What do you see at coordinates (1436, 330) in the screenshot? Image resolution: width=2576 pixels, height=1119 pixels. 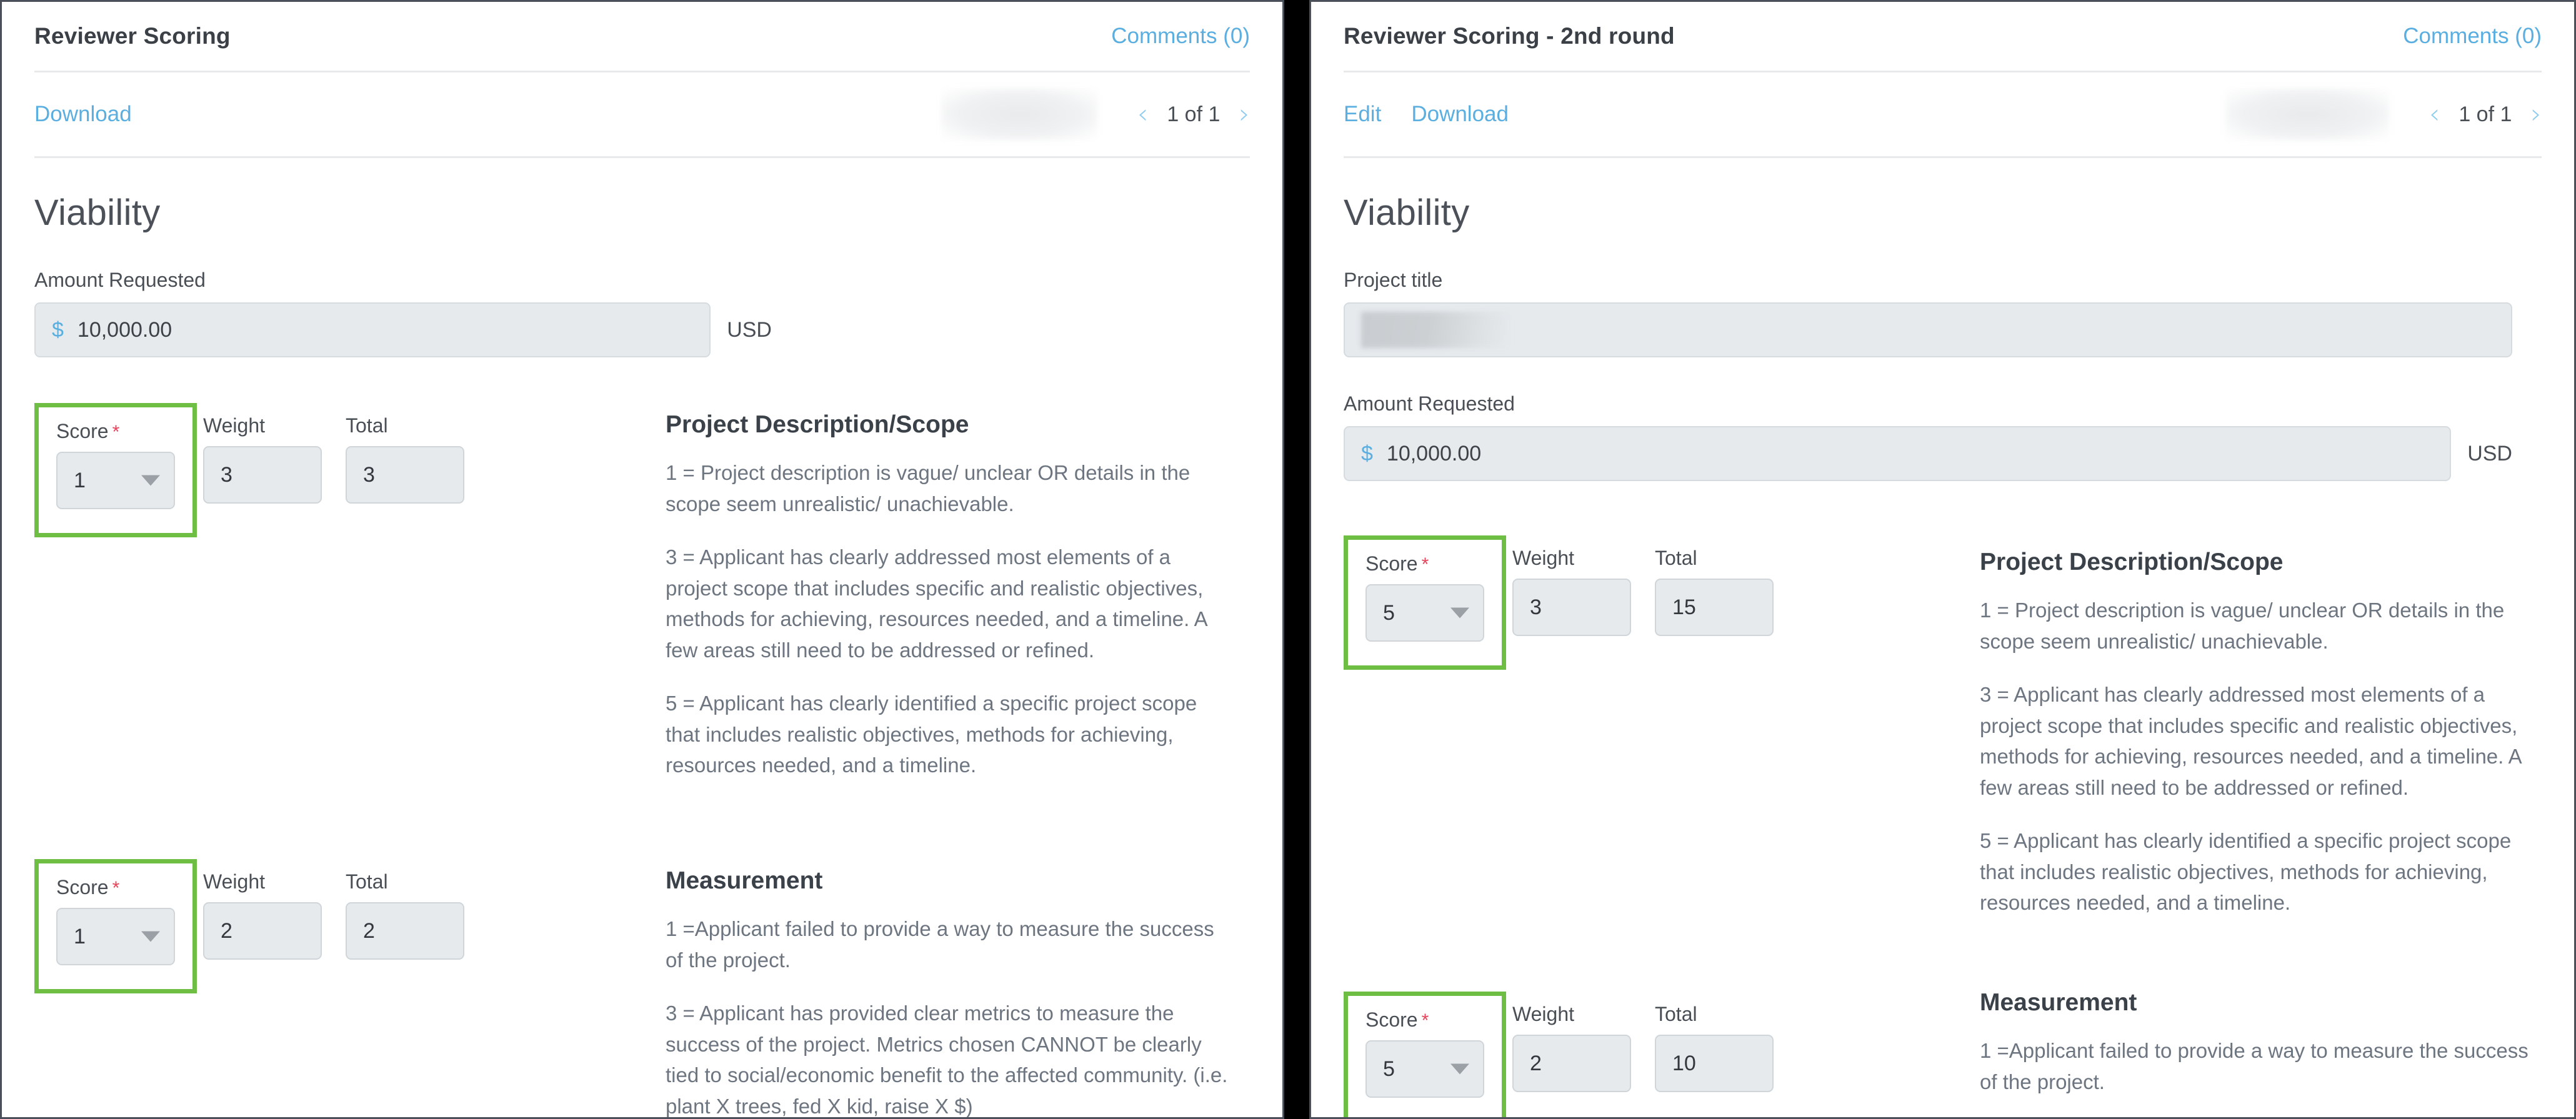 I see `redacted-project-title-value` at bounding box center [1436, 330].